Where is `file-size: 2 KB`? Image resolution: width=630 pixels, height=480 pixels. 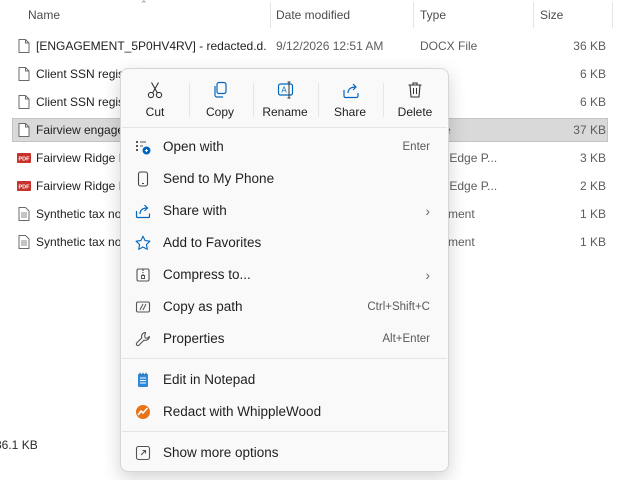 file-size: 2 KB is located at coordinates (592, 186).